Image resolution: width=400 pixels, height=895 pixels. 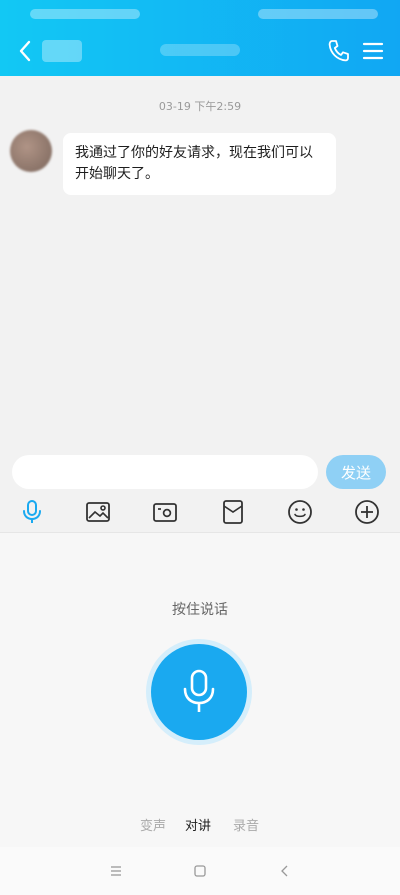 I want to click on hamburger-menu-icon, so click(x=373, y=51).